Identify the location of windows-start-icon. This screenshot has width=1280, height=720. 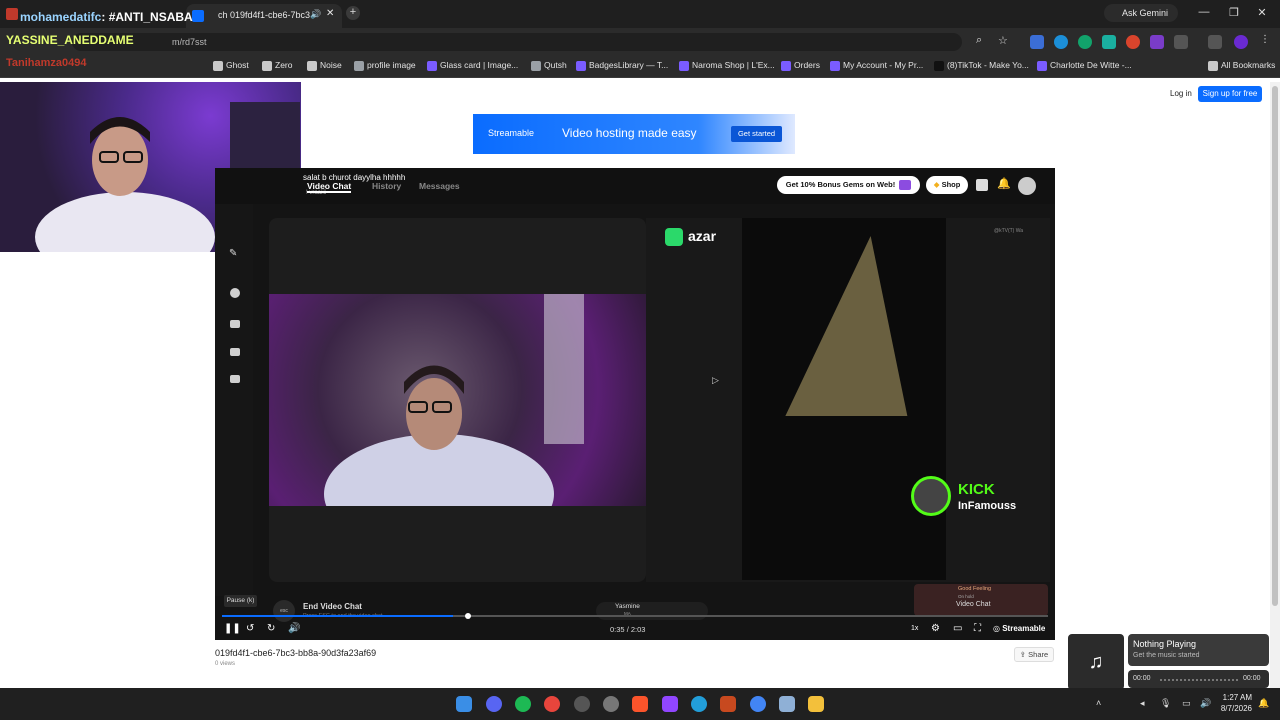
(464, 704).